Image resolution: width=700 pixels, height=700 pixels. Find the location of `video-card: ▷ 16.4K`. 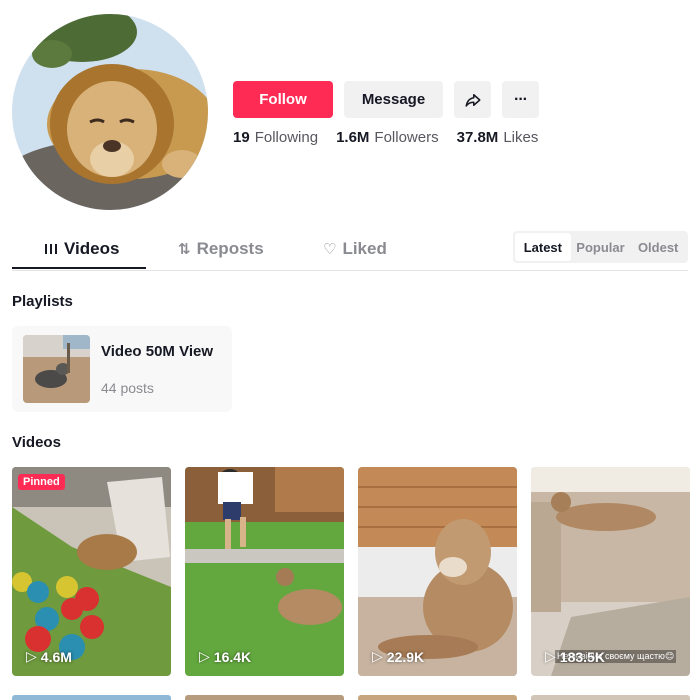

video-card: ▷ 16.4K is located at coordinates (264, 571).